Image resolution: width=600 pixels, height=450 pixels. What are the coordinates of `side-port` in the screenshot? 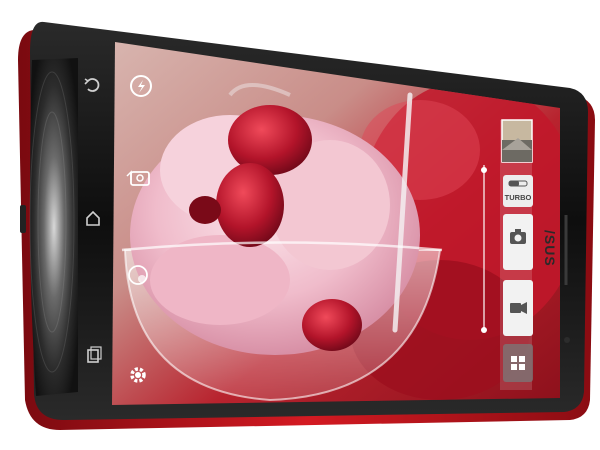 It's located at (23, 219).